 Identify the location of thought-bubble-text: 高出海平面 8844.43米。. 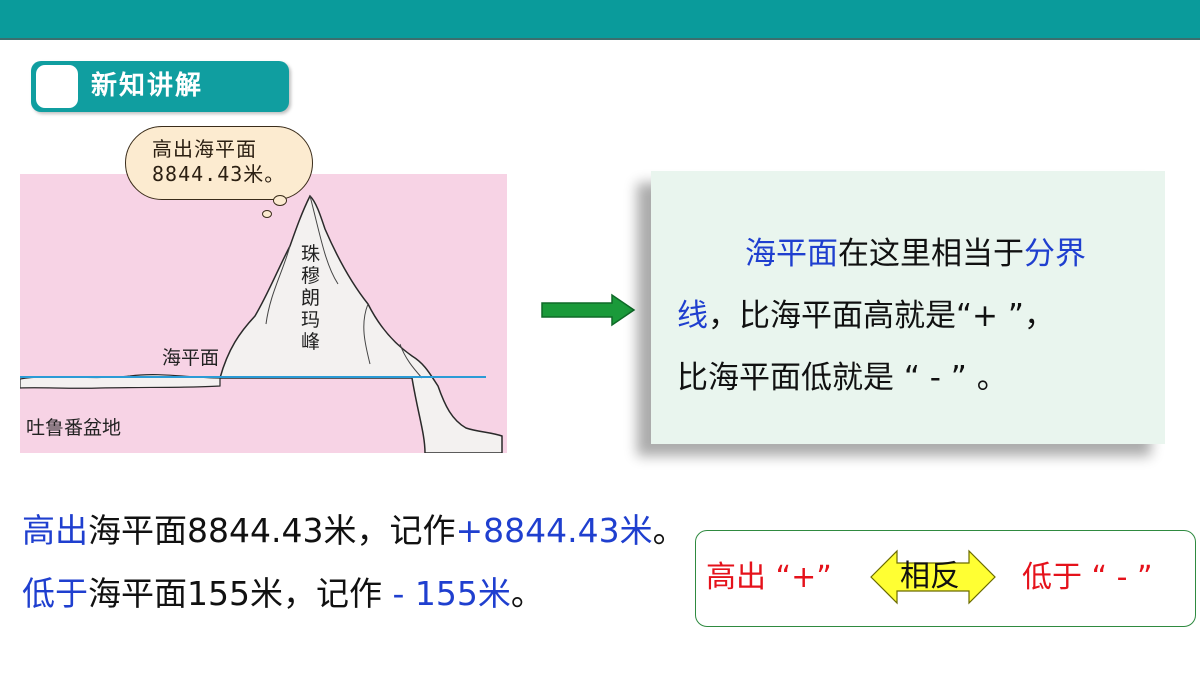
(227, 162).